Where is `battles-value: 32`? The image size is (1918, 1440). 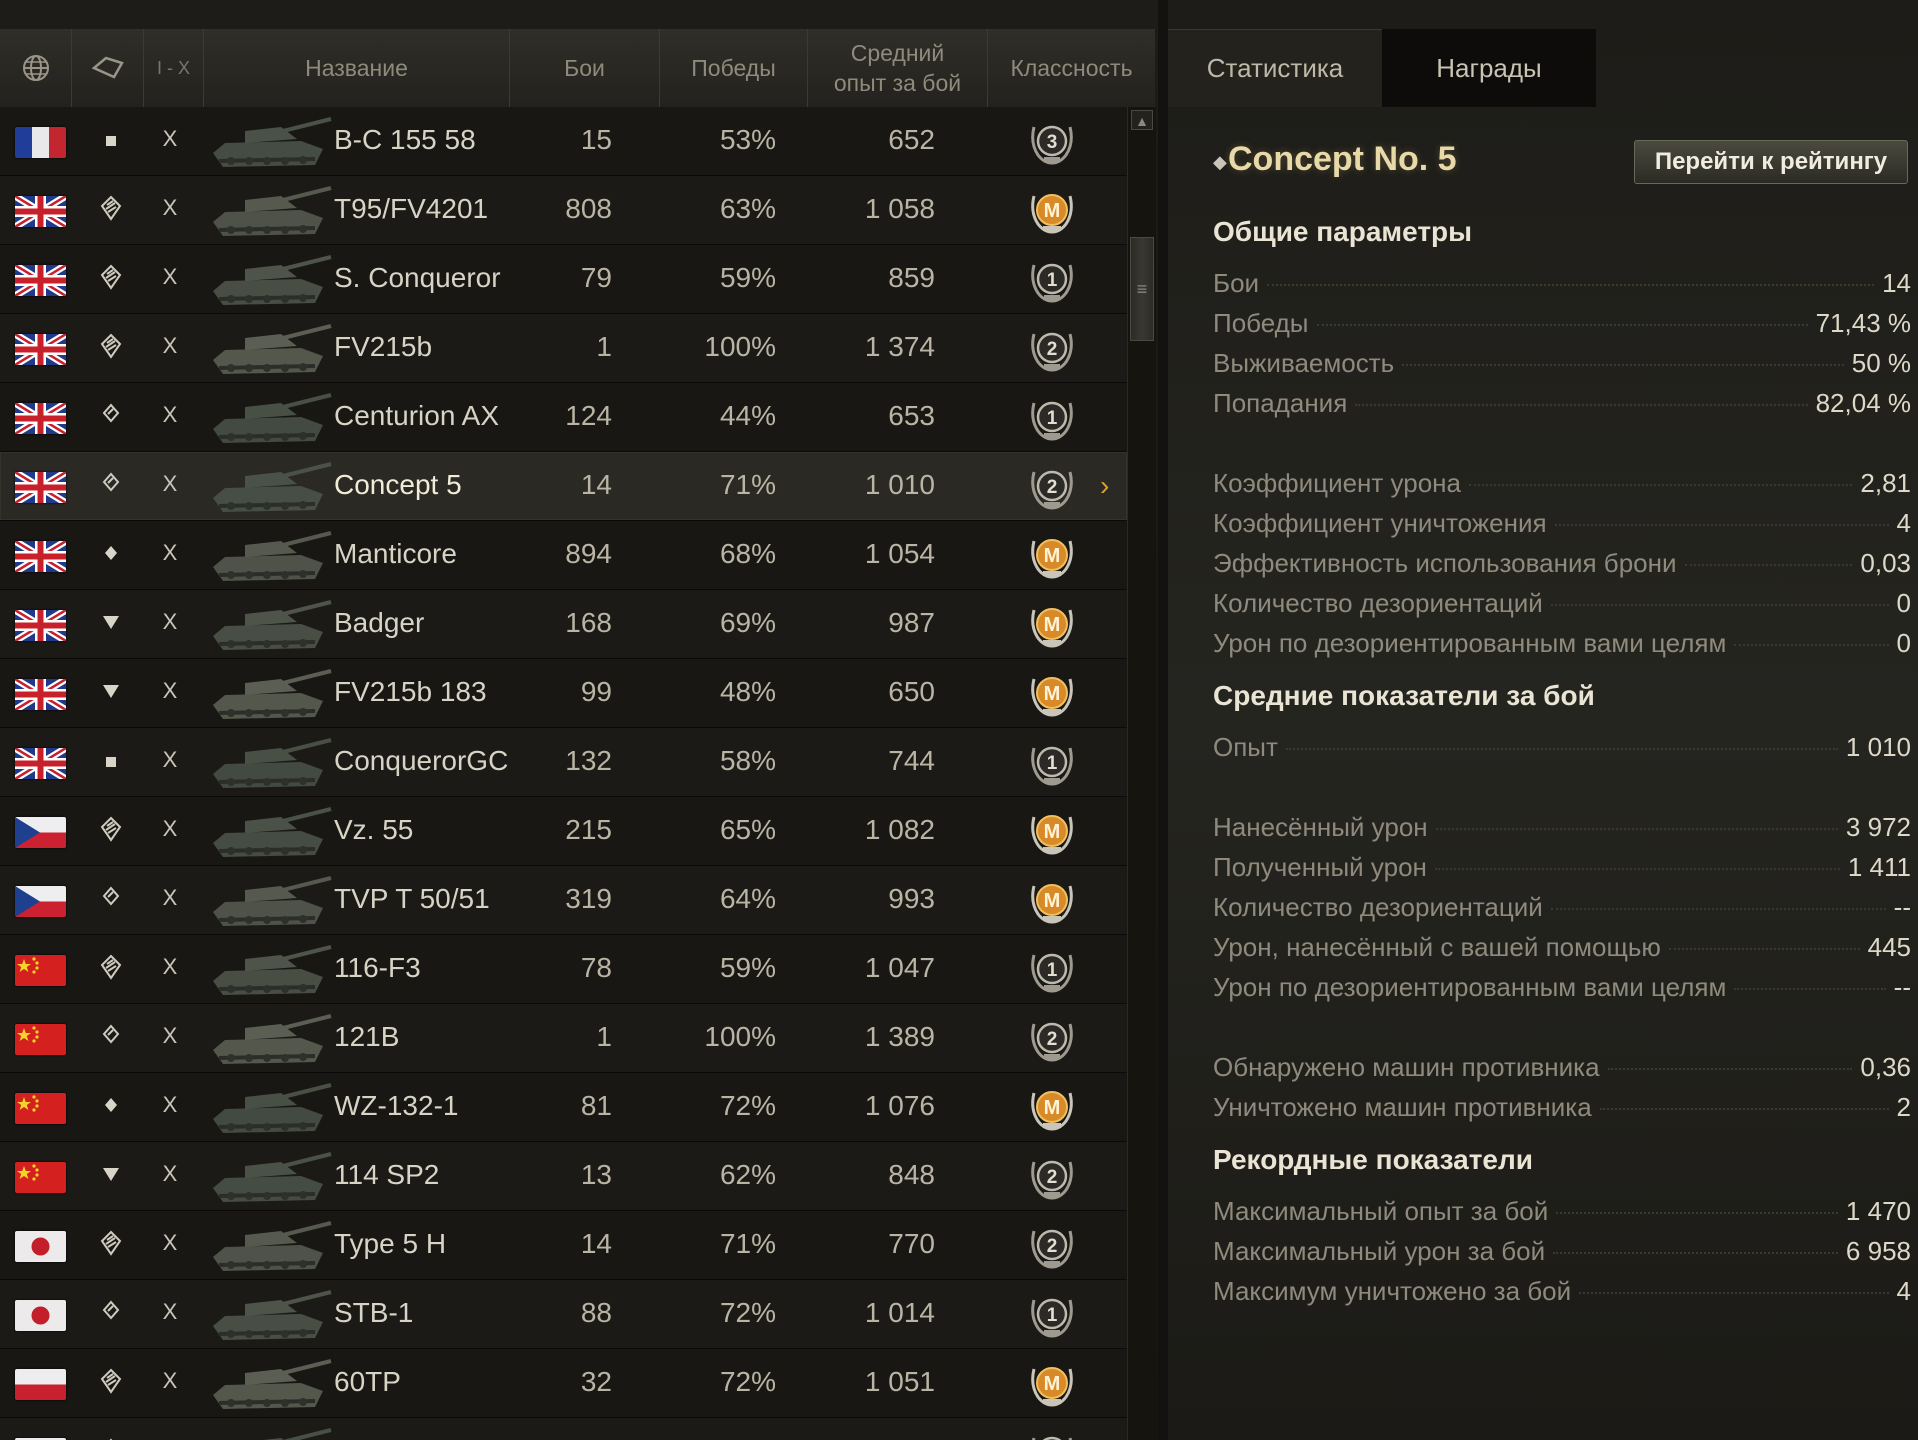
battles-value: 32 is located at coordinates (596, 1381).